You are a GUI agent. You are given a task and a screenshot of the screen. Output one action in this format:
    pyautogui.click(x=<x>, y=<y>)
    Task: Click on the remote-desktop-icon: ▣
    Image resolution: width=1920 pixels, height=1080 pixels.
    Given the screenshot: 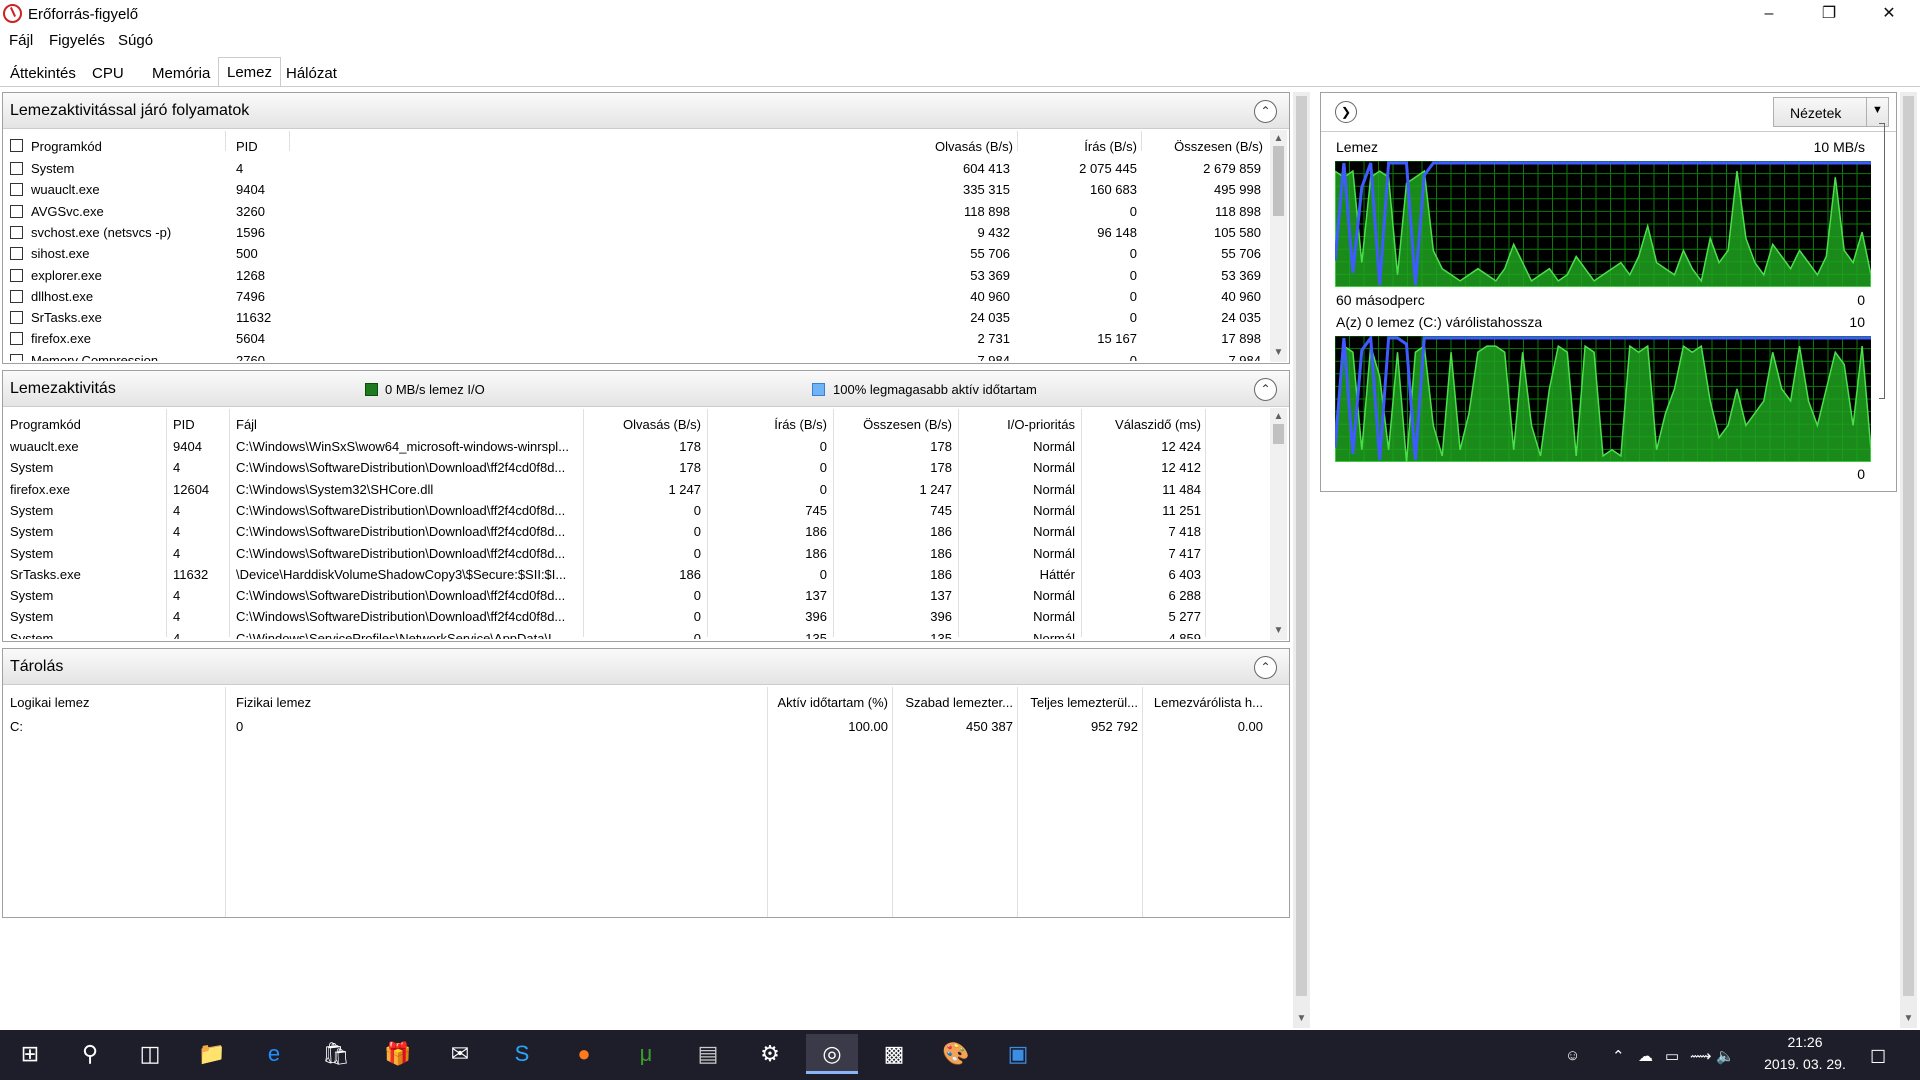 What is the action you would take?
    pyautogui.click(x=1018, y=1054)
    